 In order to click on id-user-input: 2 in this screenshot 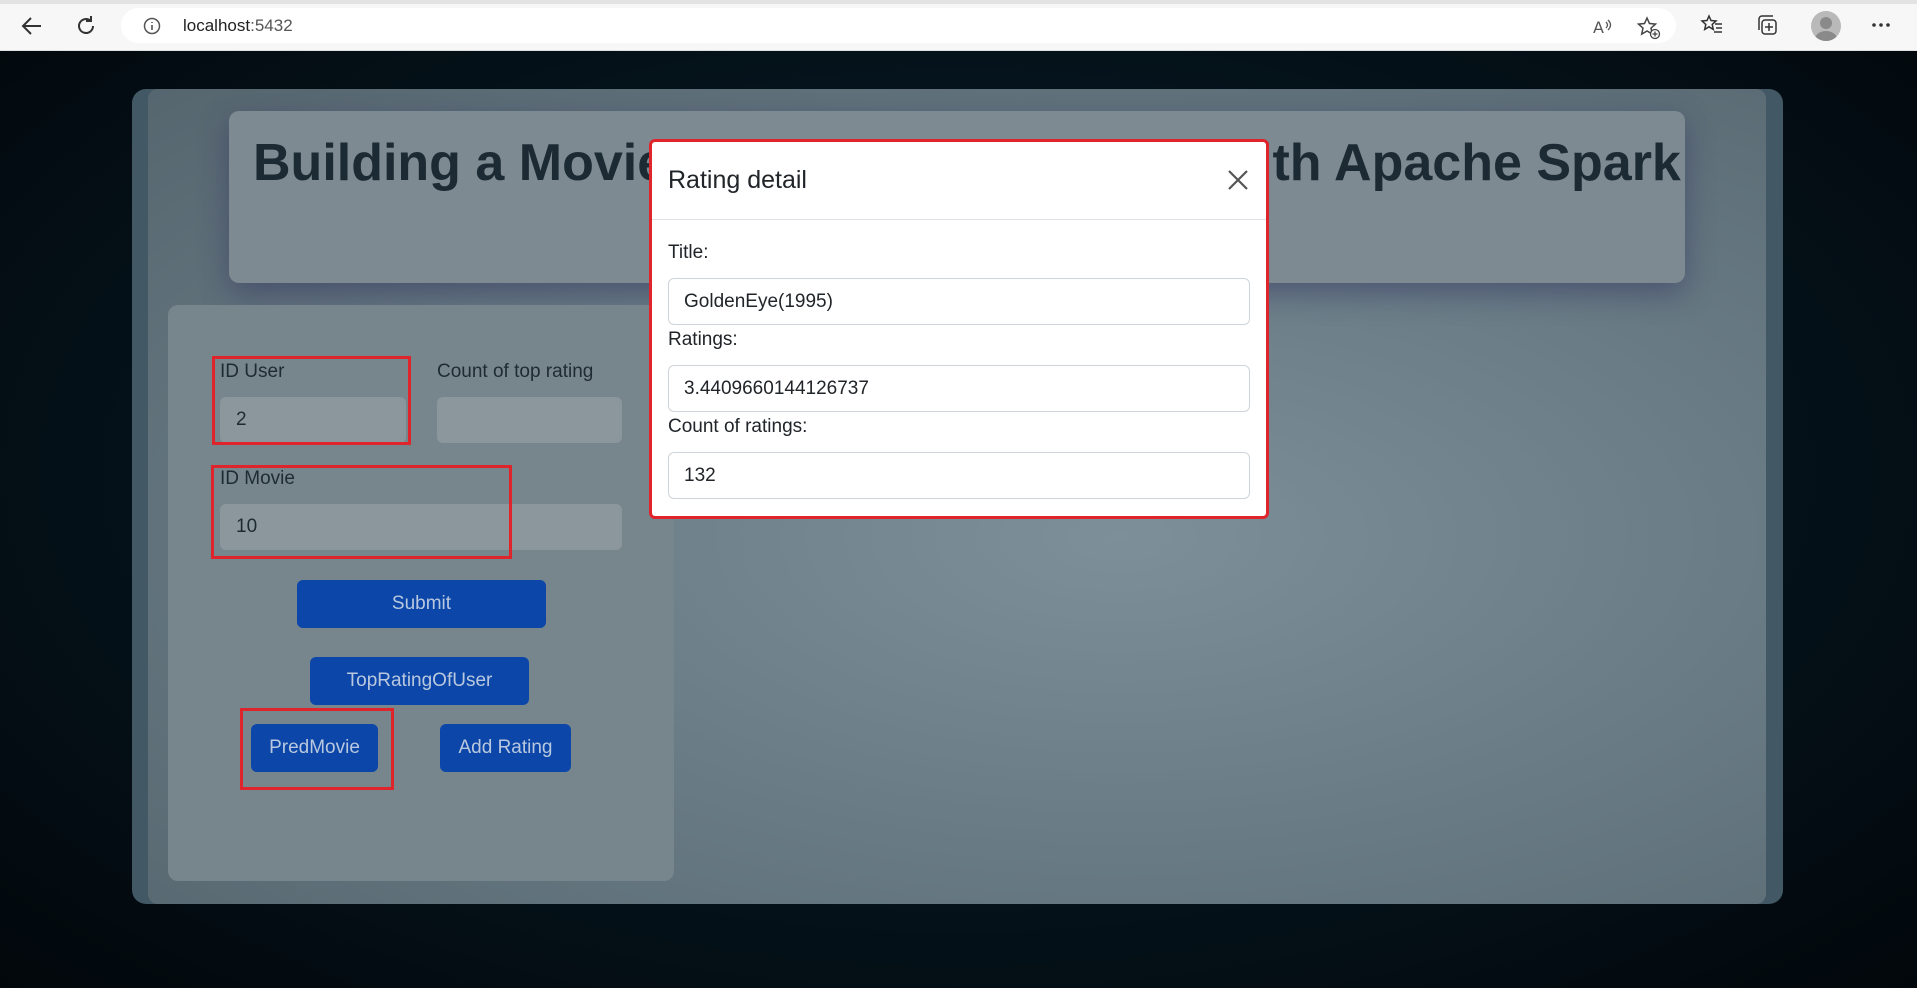, I will do `click(313, 420)`.